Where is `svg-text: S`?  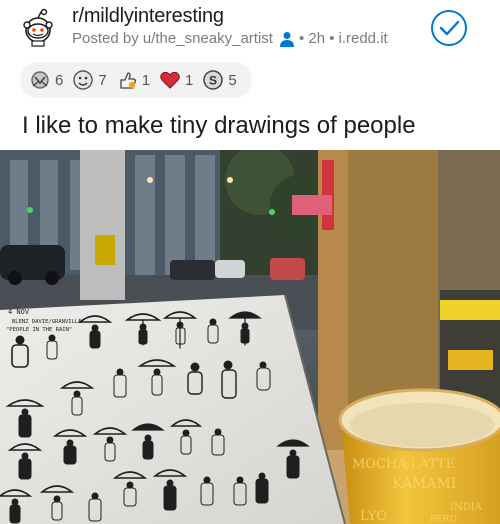 svg-text: S is located at coordinates (213, 81).